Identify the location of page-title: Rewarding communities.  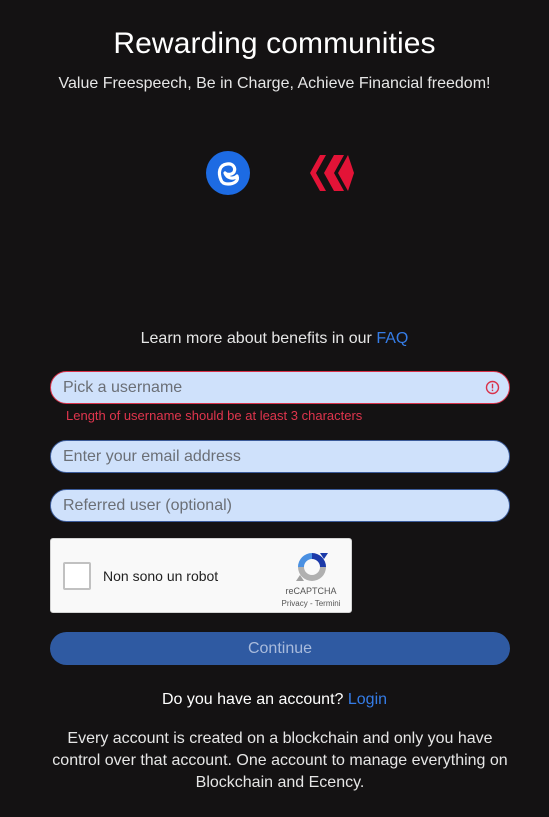
(274, 43).